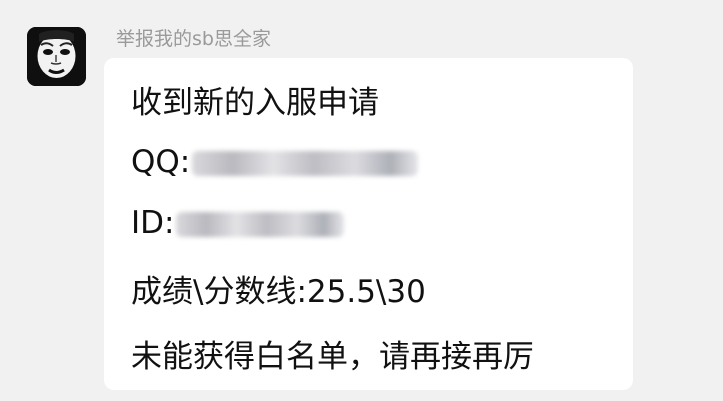 The image size is (723, 401). I want to click on message-line-score: 成绩\分数线:25.5\30, so click(278, 292).